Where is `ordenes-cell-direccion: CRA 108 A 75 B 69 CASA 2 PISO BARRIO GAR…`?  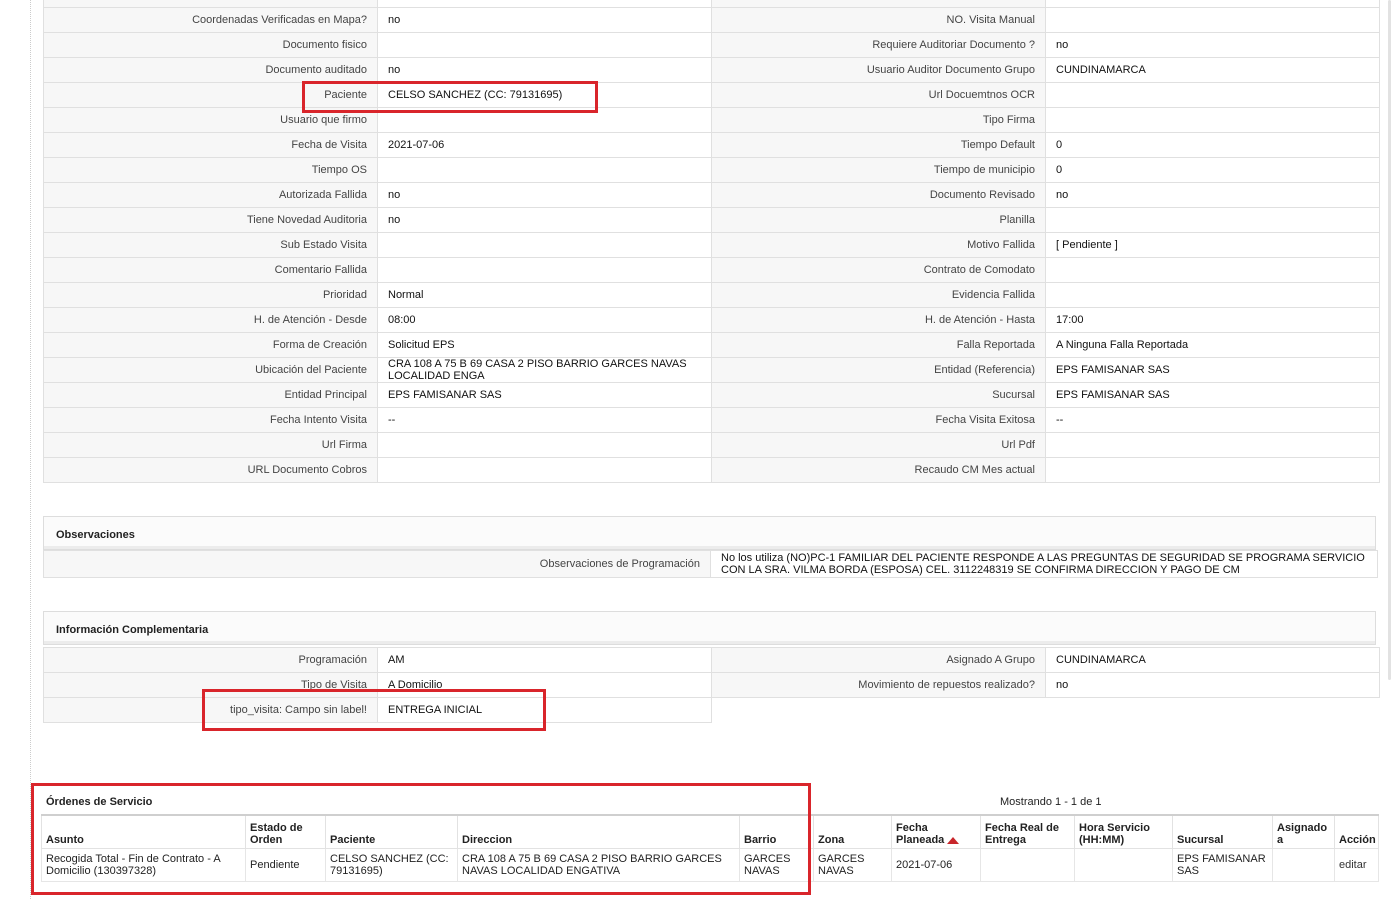
ordenes-cell-direccion: CRA 108 A 75 B 69 CASA 2 PISO BARRIO GAR… is located at coordinates (598, 865).